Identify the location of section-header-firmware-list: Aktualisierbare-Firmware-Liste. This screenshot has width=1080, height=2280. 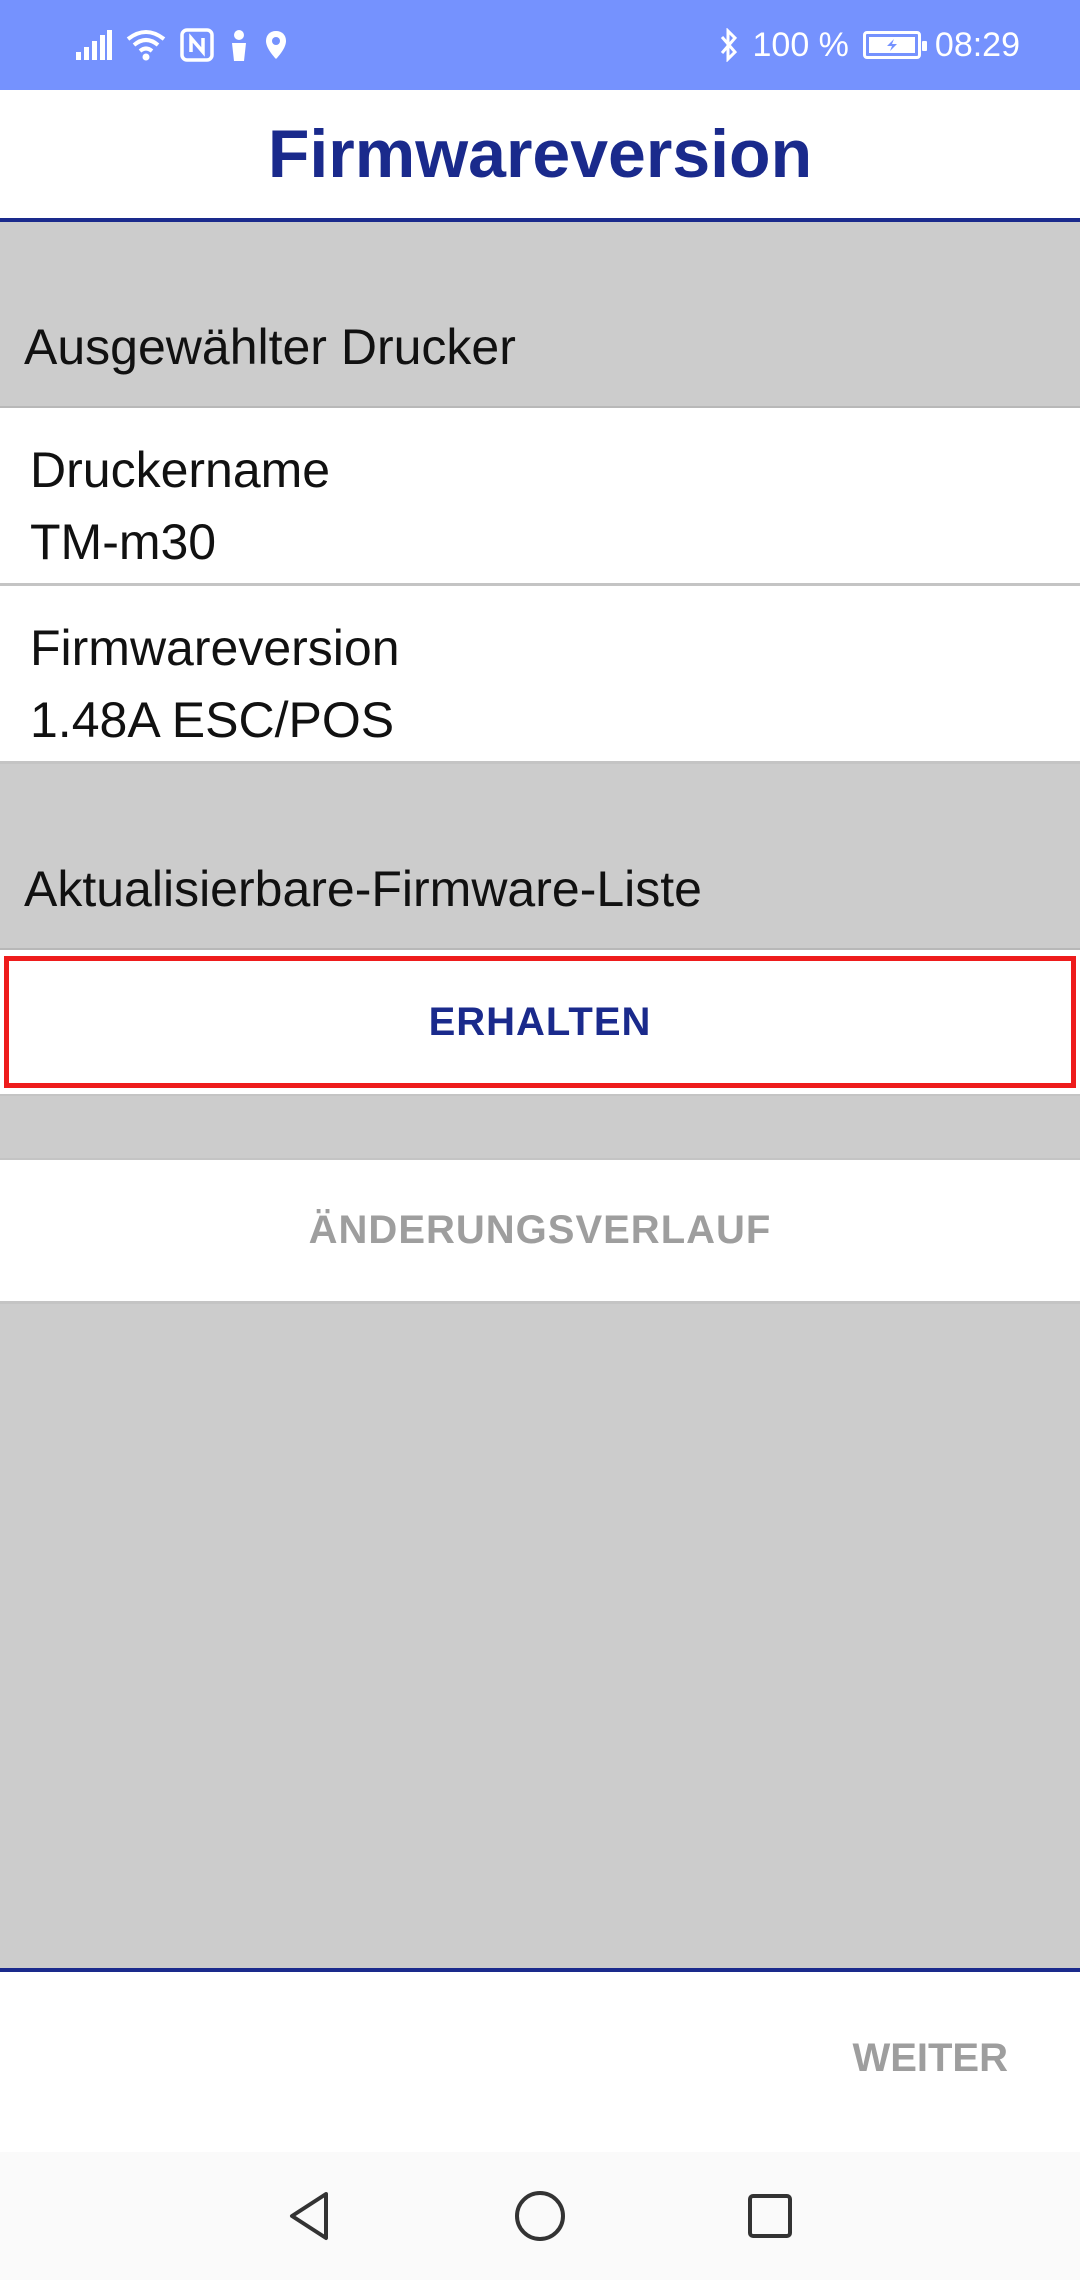
(540, 857).